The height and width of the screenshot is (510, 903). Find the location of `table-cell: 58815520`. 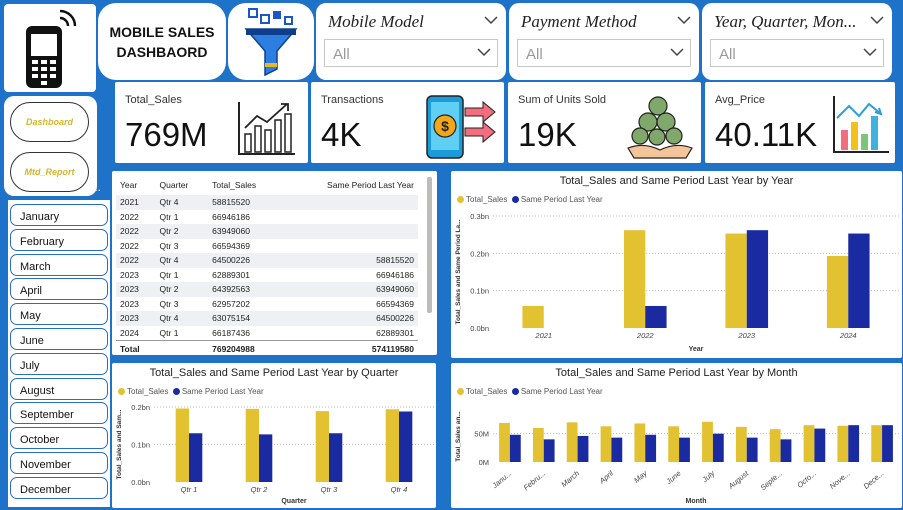

table-cell: 58815520 is located at coordinates (245, 202).